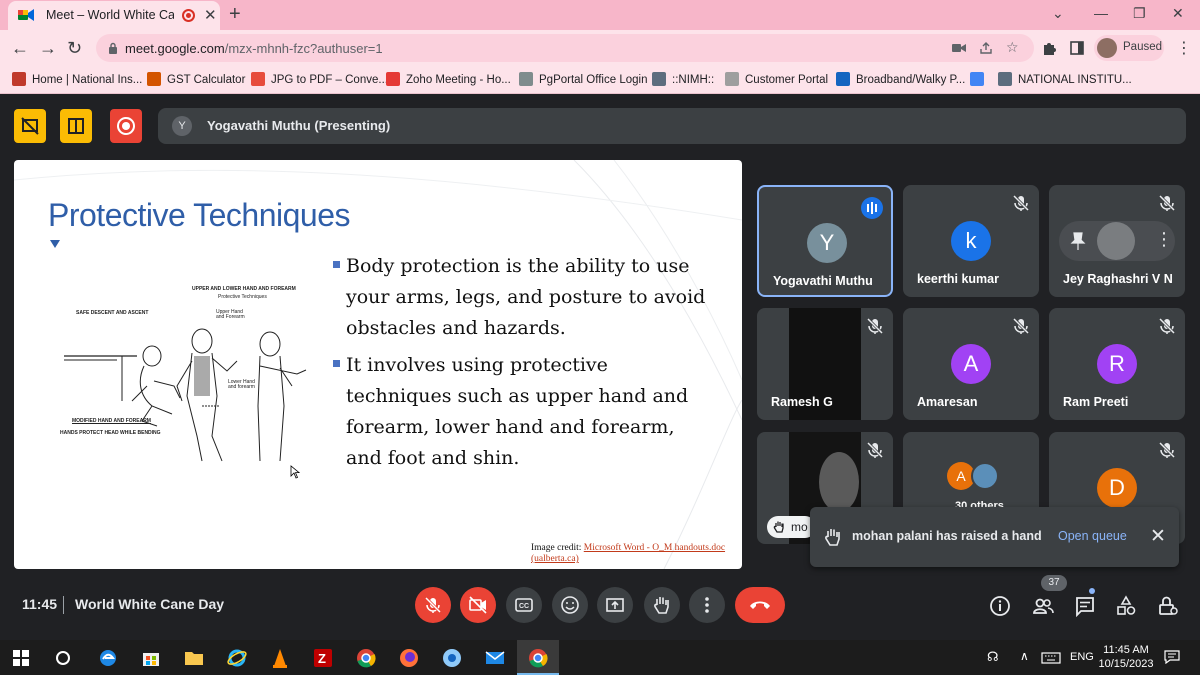  What do you see at coordinates (778, 527) in the screenshot?
I see `raised-hand-icon` at bounding box center [778, 527].